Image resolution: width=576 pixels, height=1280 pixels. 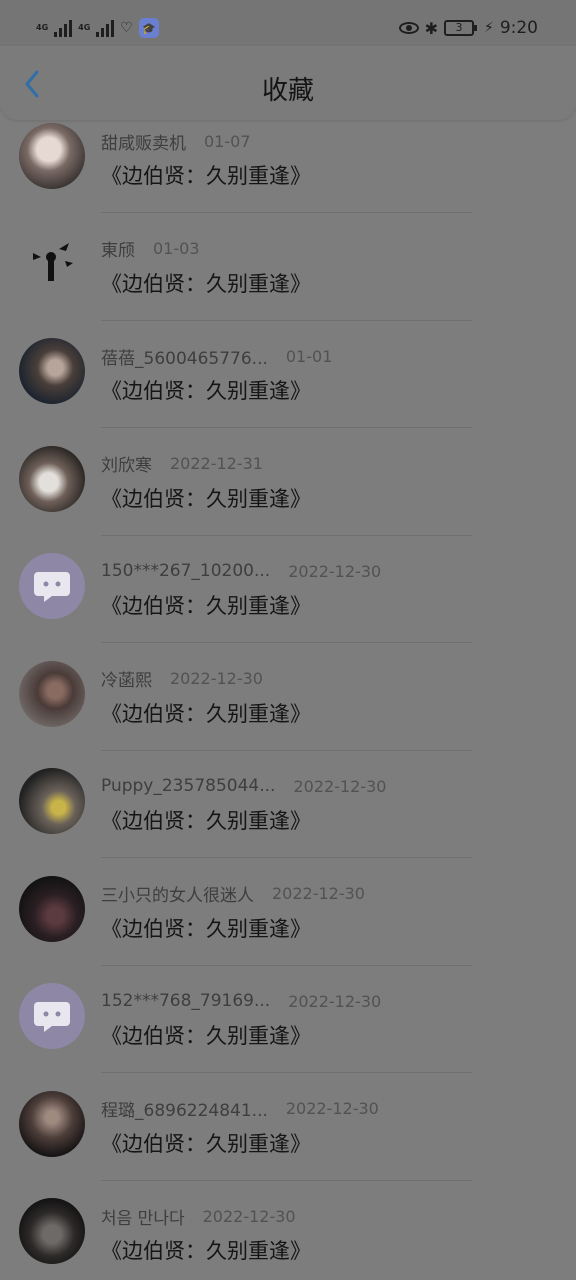 What do you see at coordinates (118, 248) in the screenshot?
I see `user-name: 東颀` at bounding box center [118, 248].